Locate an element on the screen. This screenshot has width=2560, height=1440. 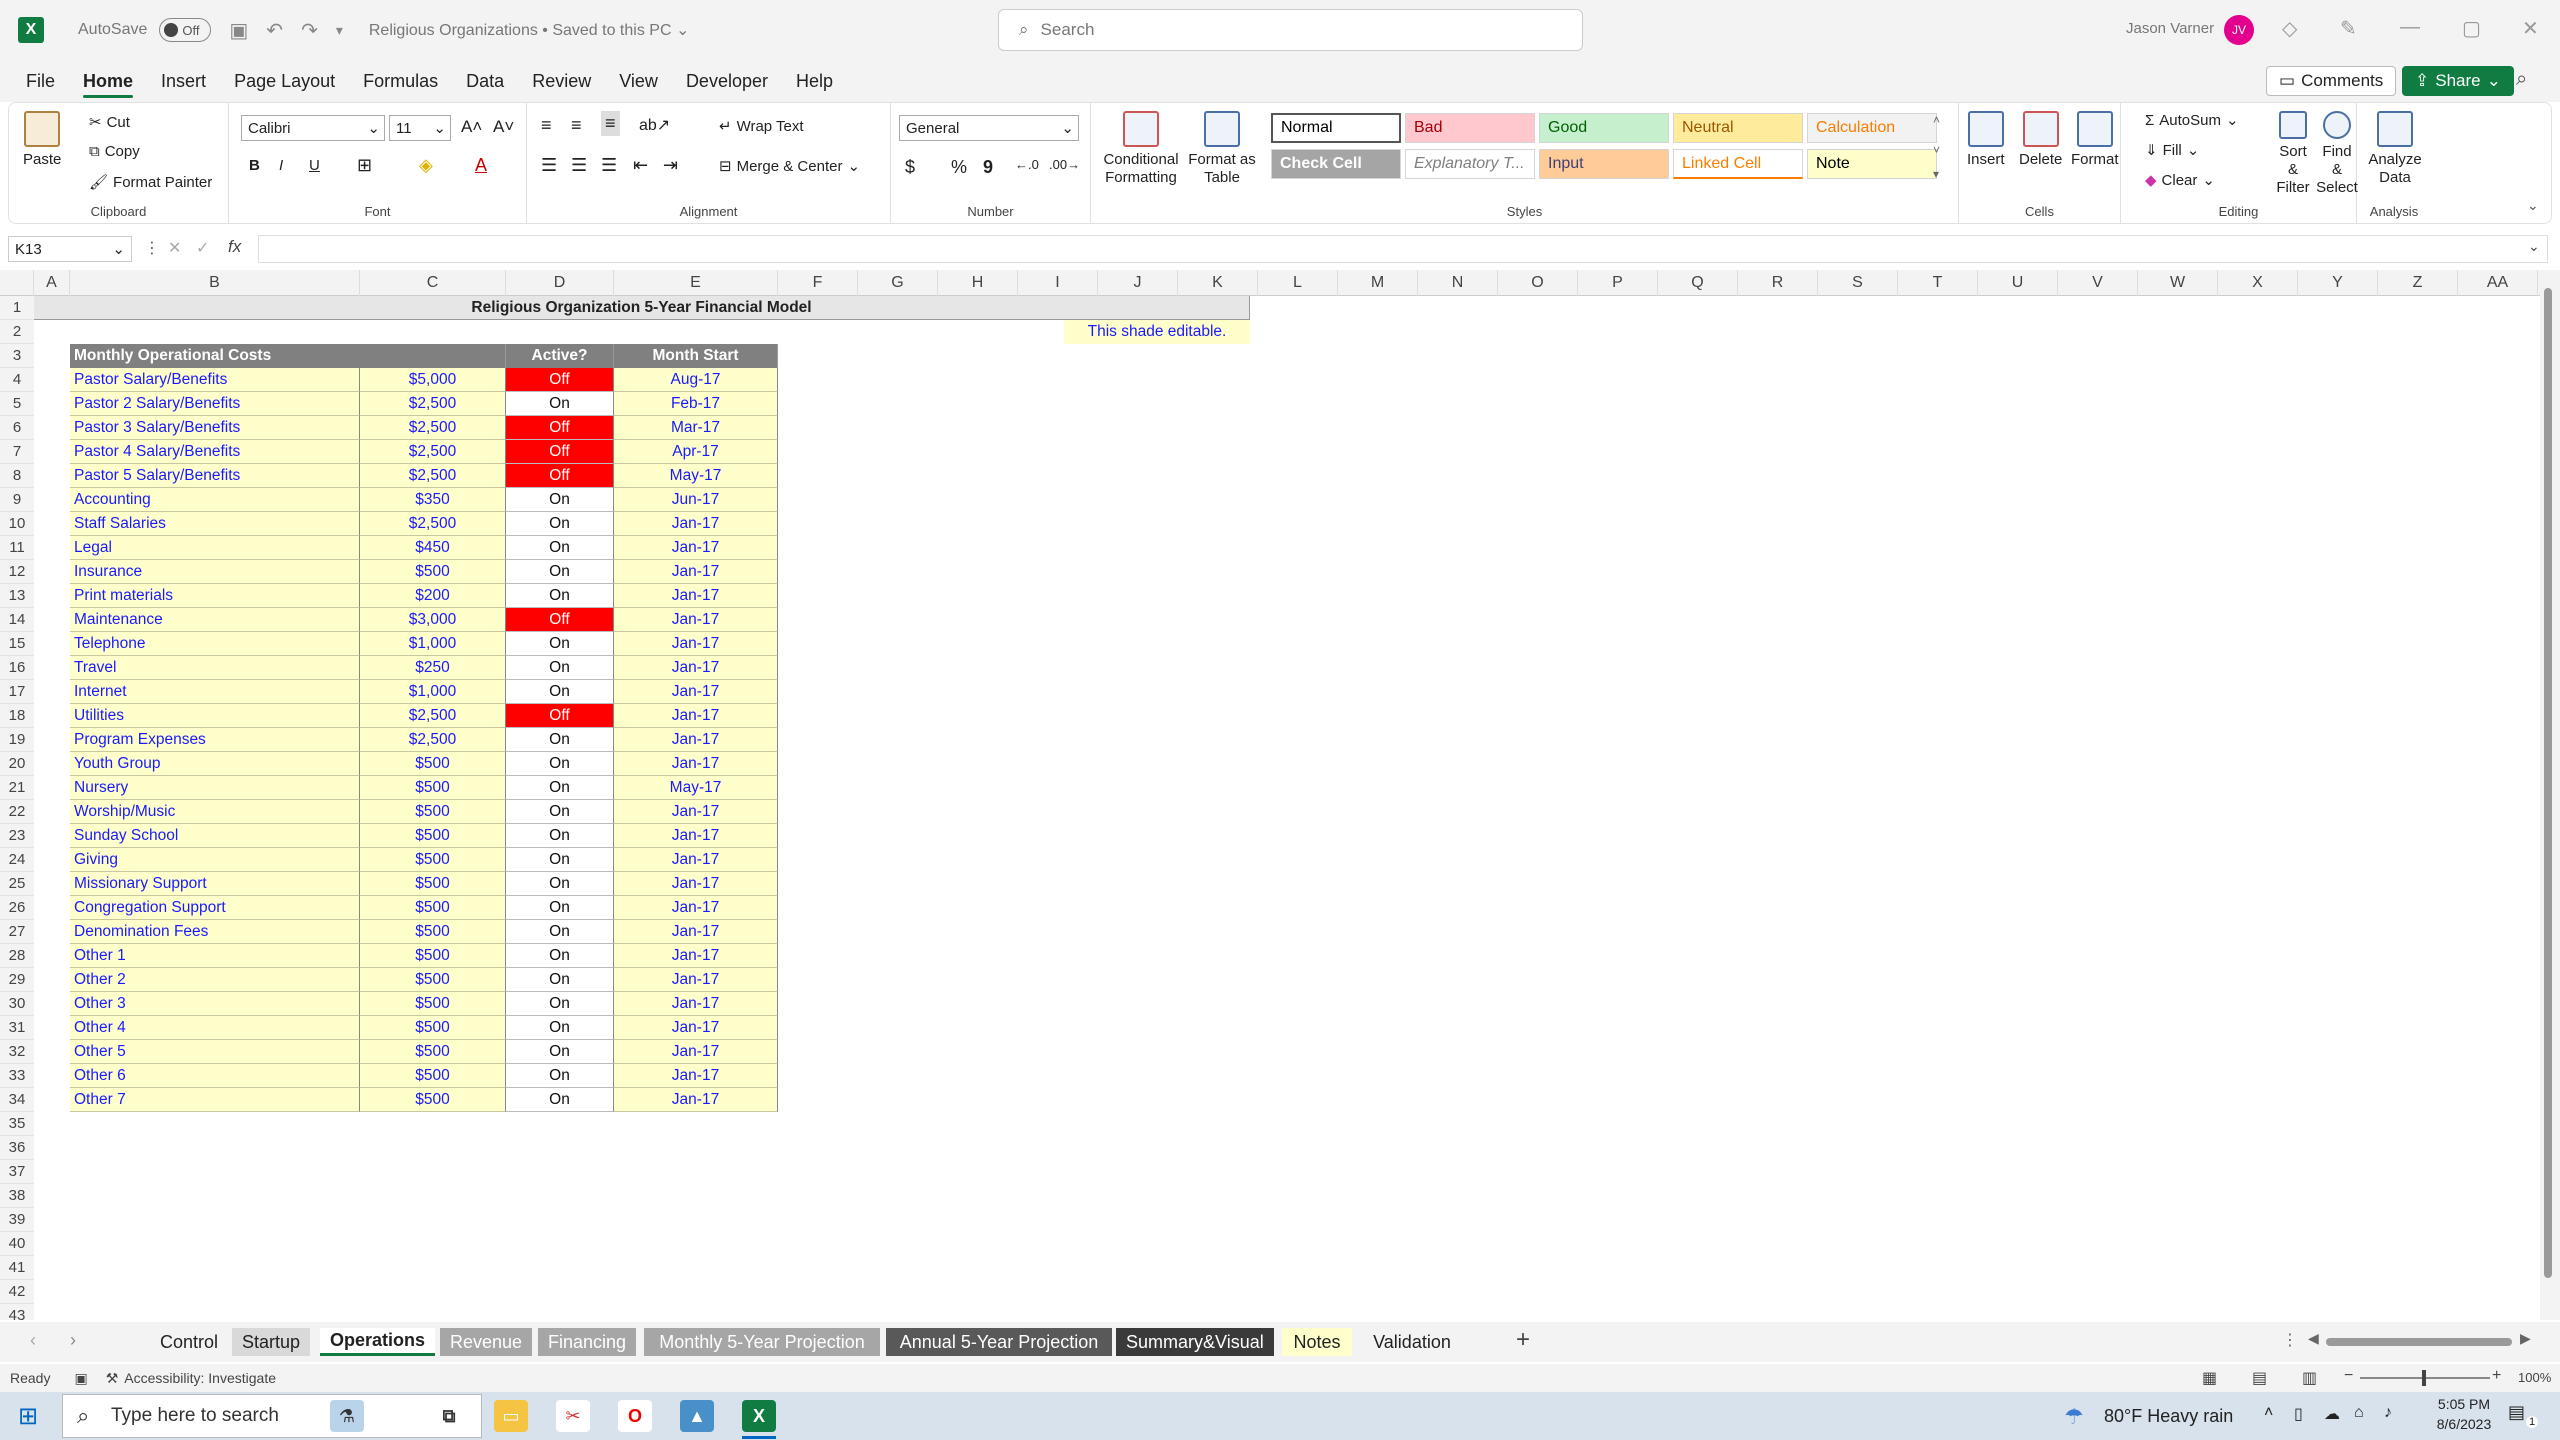
format-as-table-button: Format as Table is located at coordinates (1222, 149).